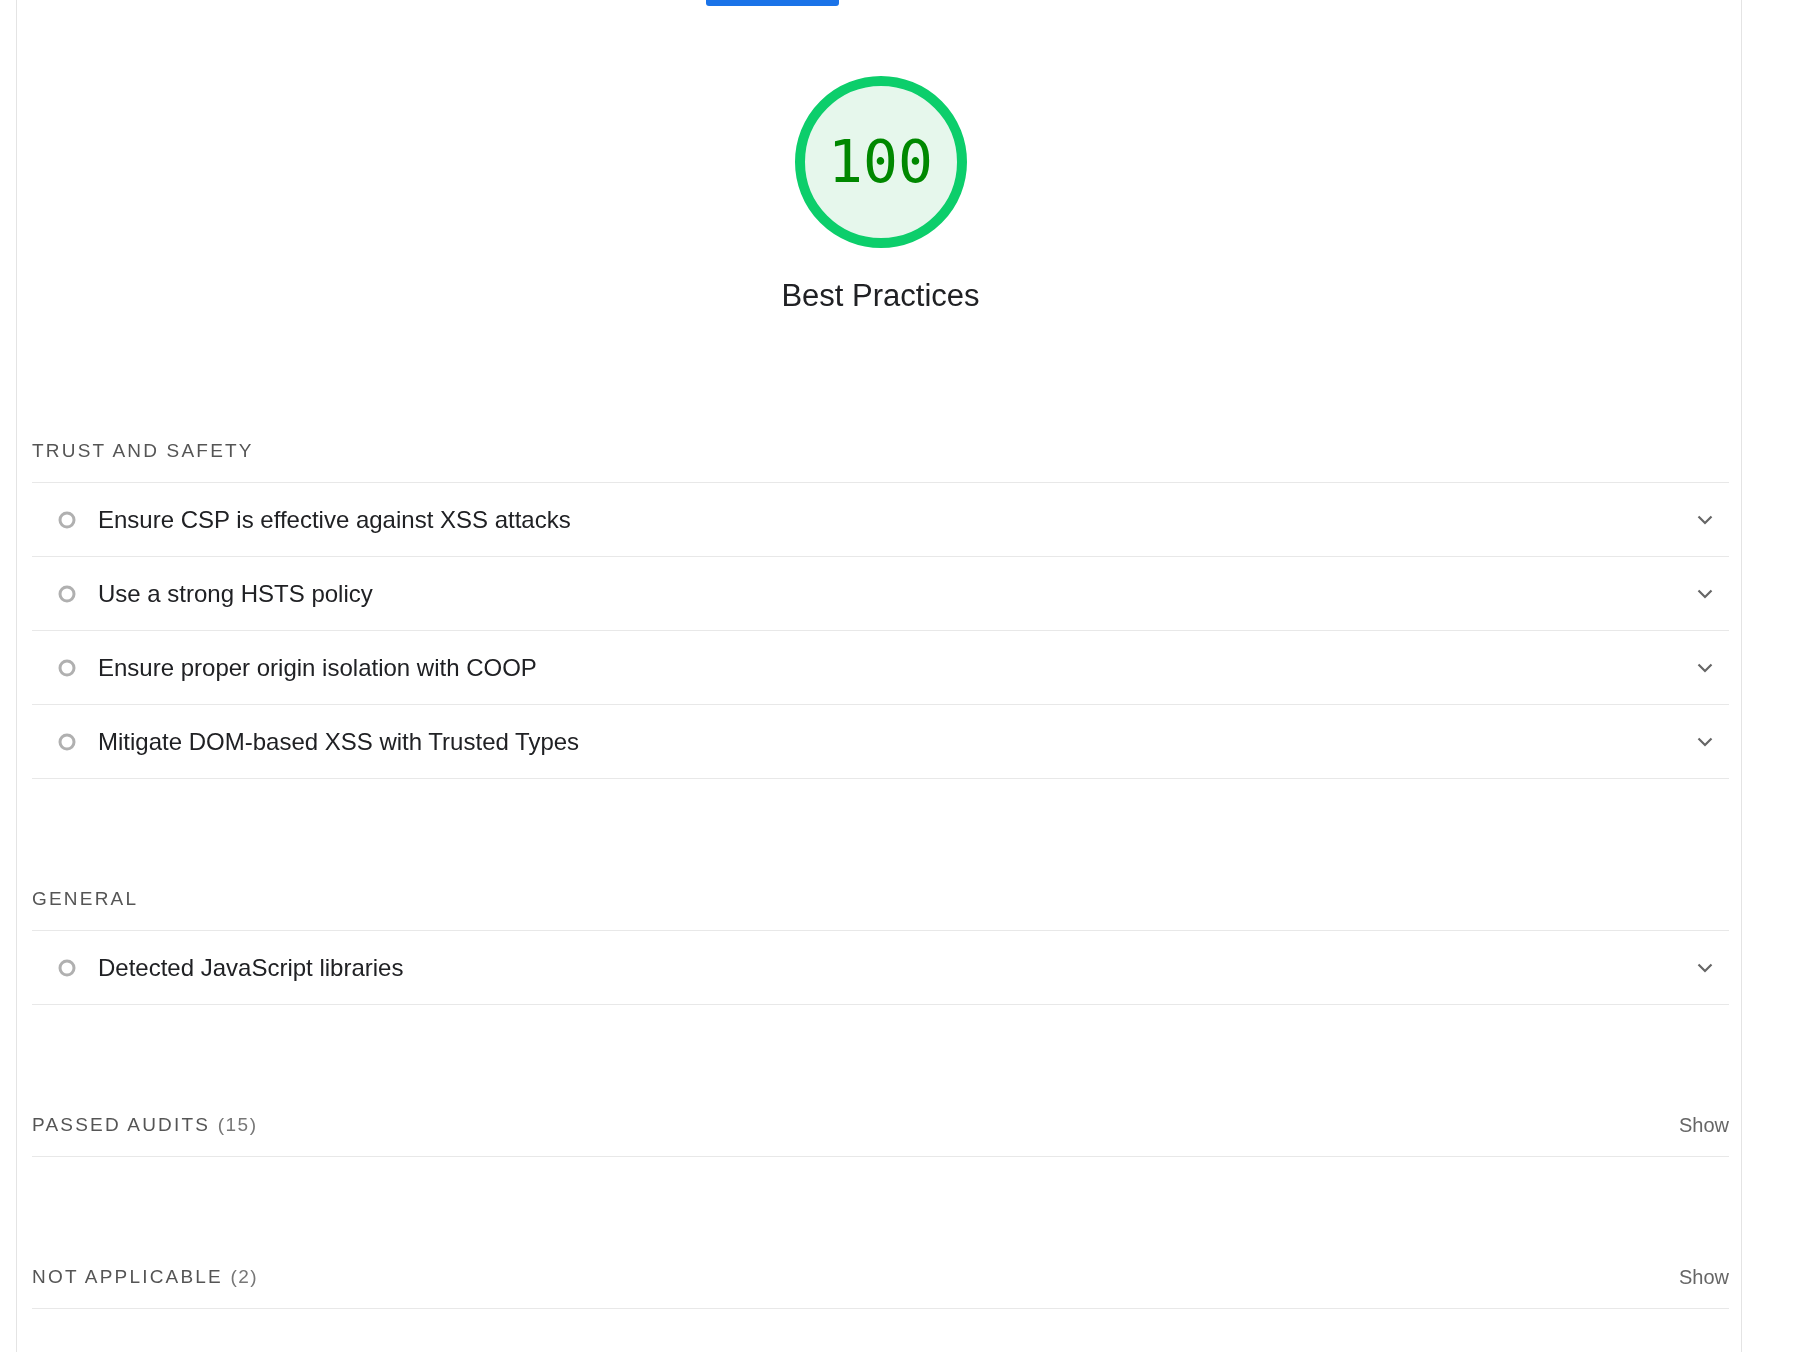  I want to click on audit-row: Ensure CSP is effective against XSS attacks, so click(880, 520).